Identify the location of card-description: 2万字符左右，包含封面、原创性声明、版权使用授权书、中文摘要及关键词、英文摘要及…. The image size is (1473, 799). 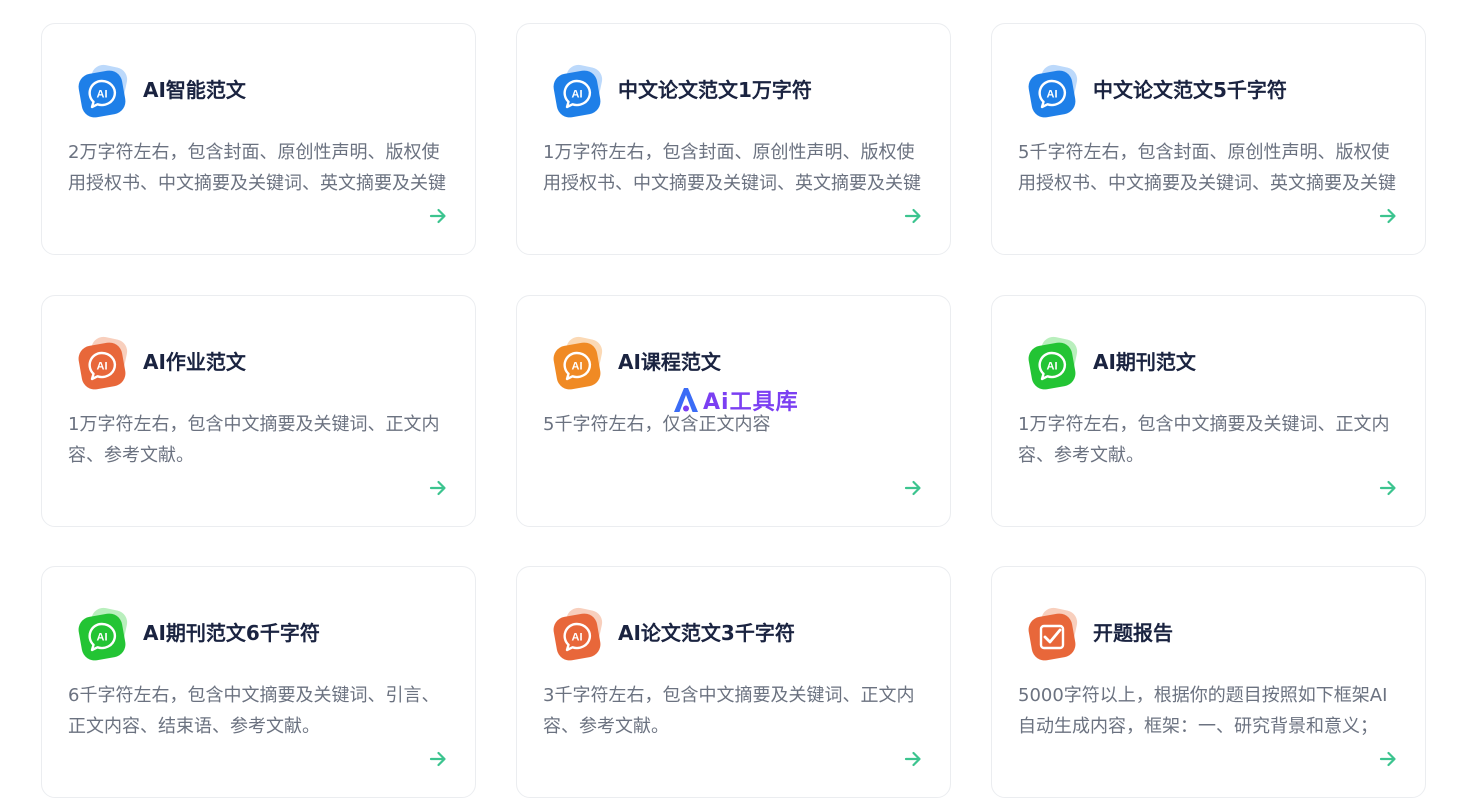
(257, 168).